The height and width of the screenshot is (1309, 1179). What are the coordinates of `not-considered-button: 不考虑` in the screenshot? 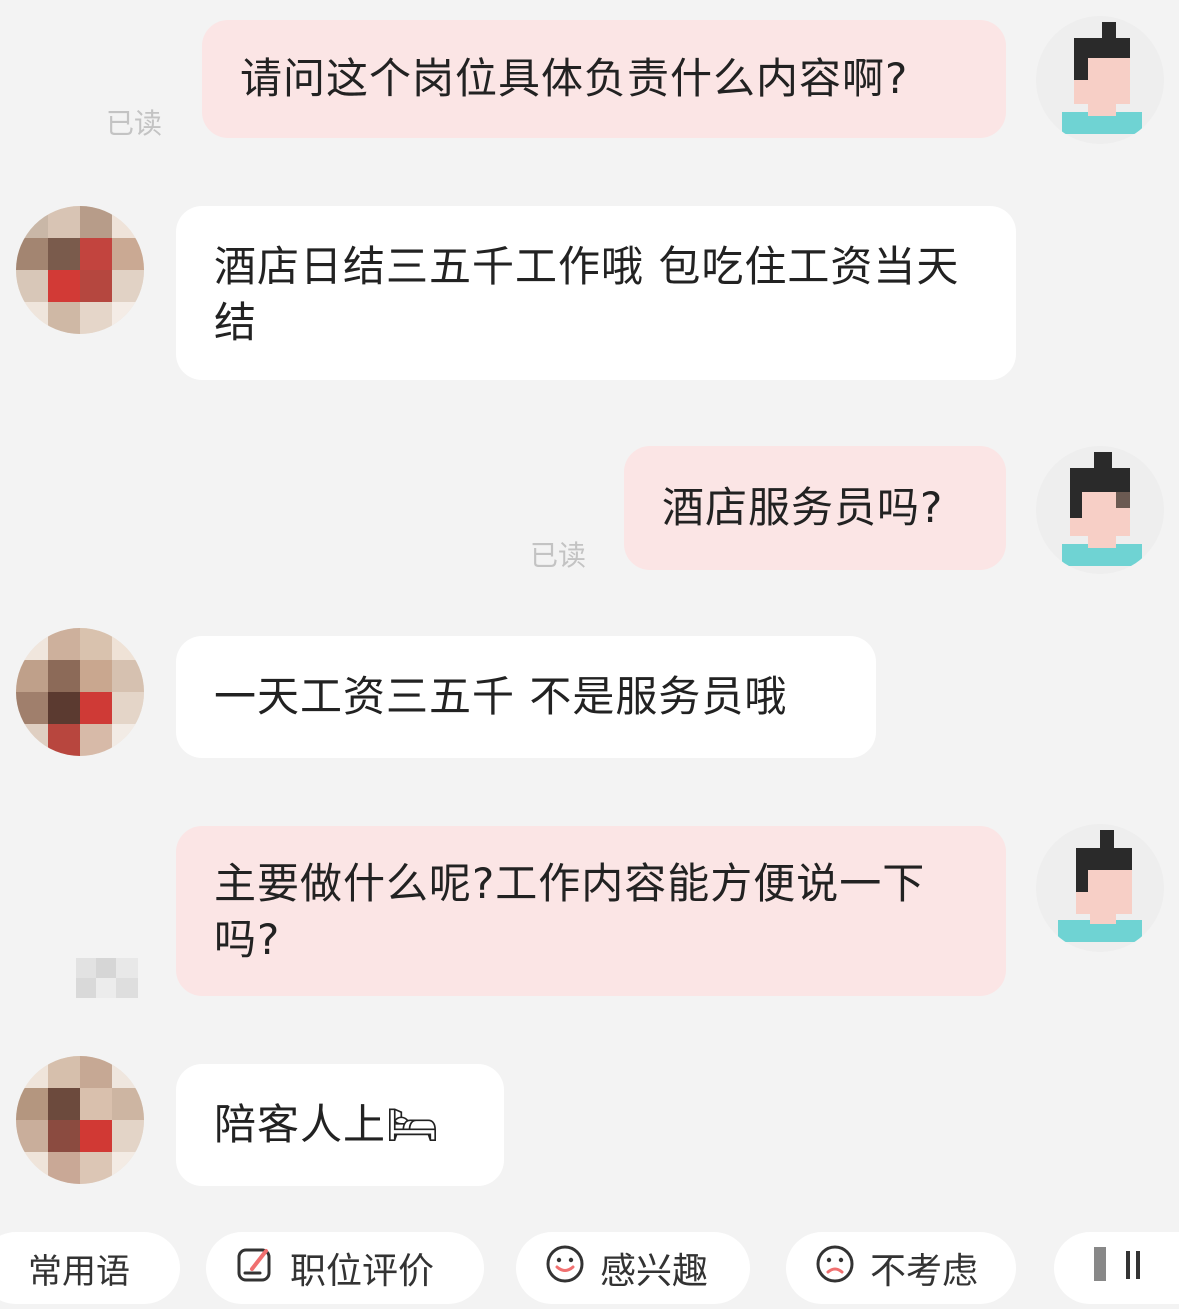 It's located at (901, 1268).